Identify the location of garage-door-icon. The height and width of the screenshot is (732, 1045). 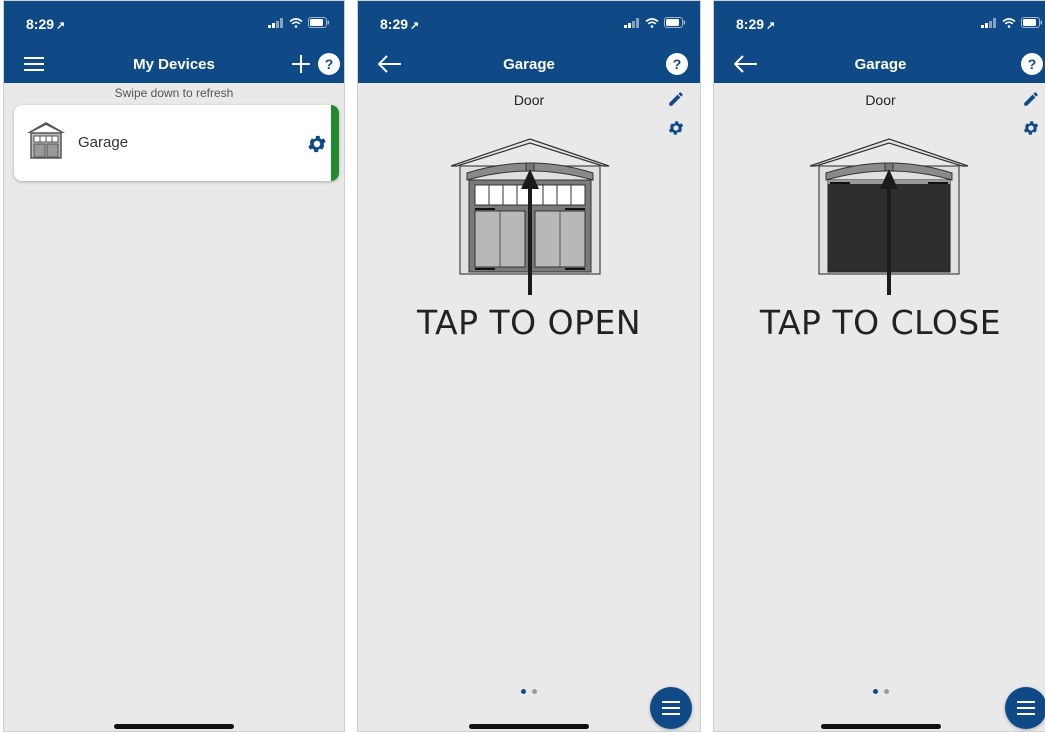
(46, 140).